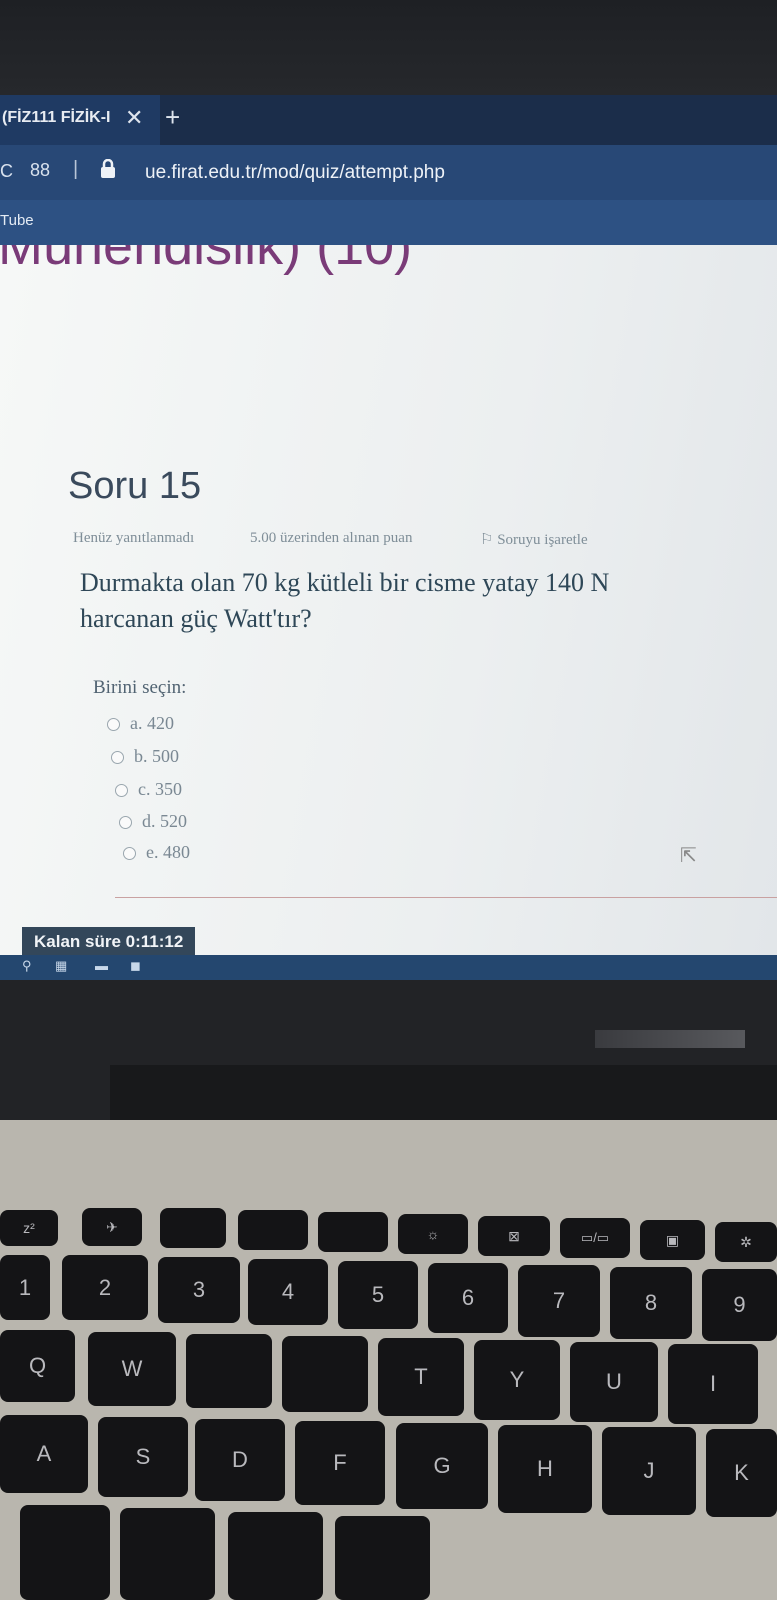 The height and width of the screenshot is (1600, 777). Describe the element at coordinates (468, 1298) in the screenshot. I see `key-6: 6` at that location.